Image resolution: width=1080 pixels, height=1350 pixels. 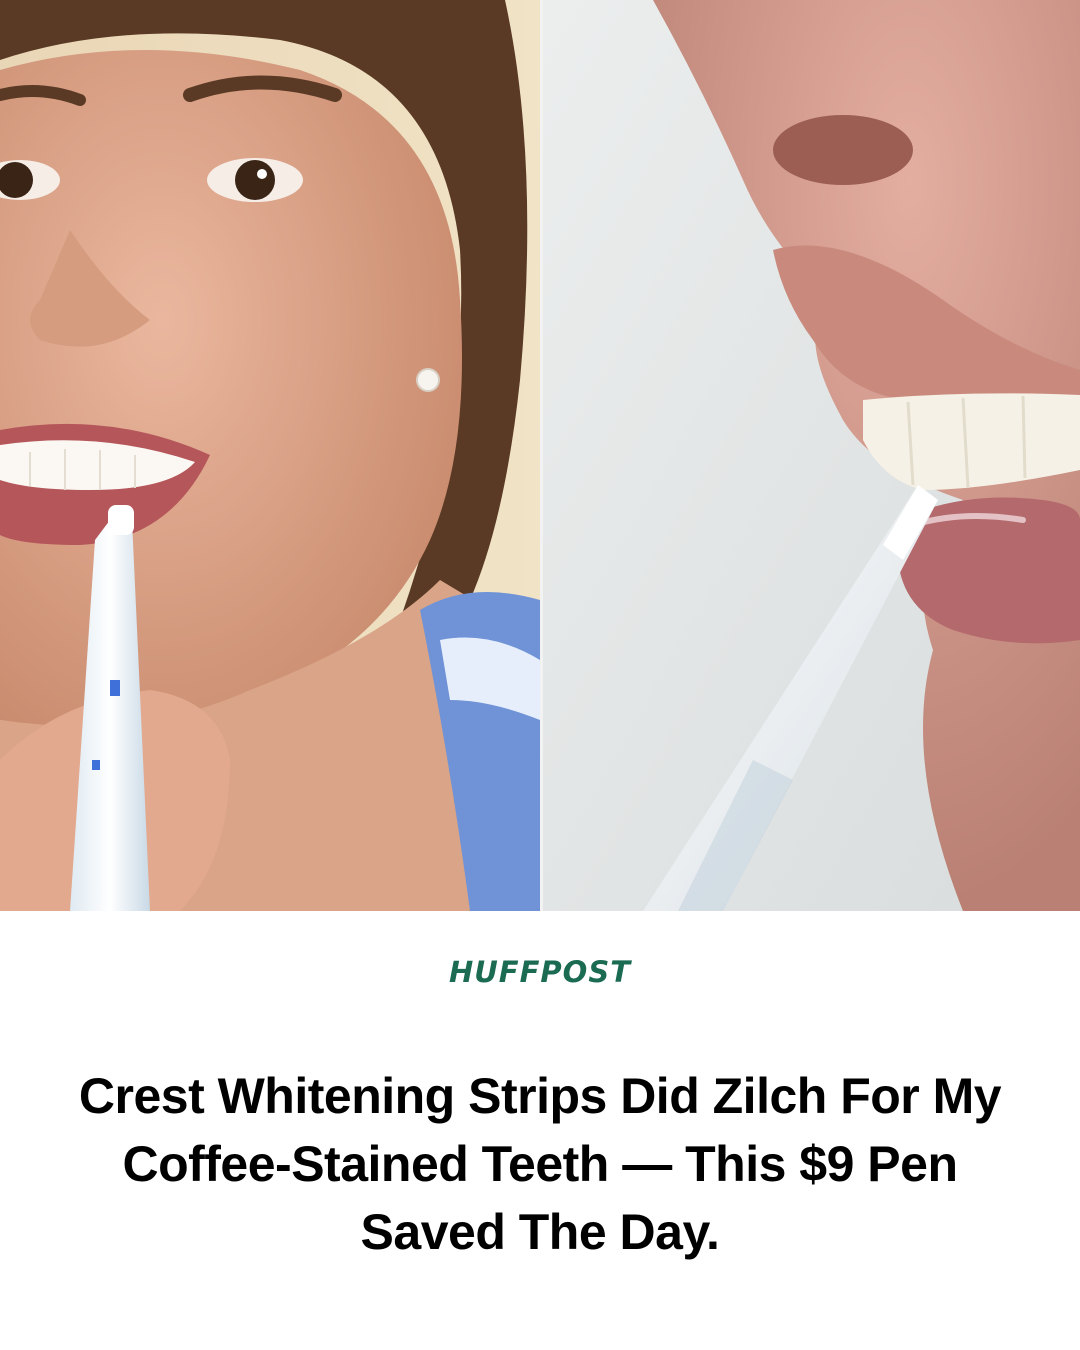 What do you see at coordinates (539, 972) in the screenshot?
I see `huffpost-logo: HUFFPOST` at bounding box center [539, 972].